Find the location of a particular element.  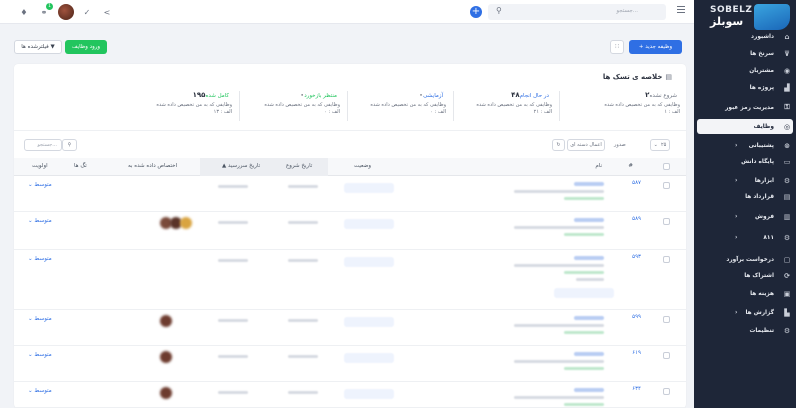

report-icon: ▙ is located at coordinates (787, 312).